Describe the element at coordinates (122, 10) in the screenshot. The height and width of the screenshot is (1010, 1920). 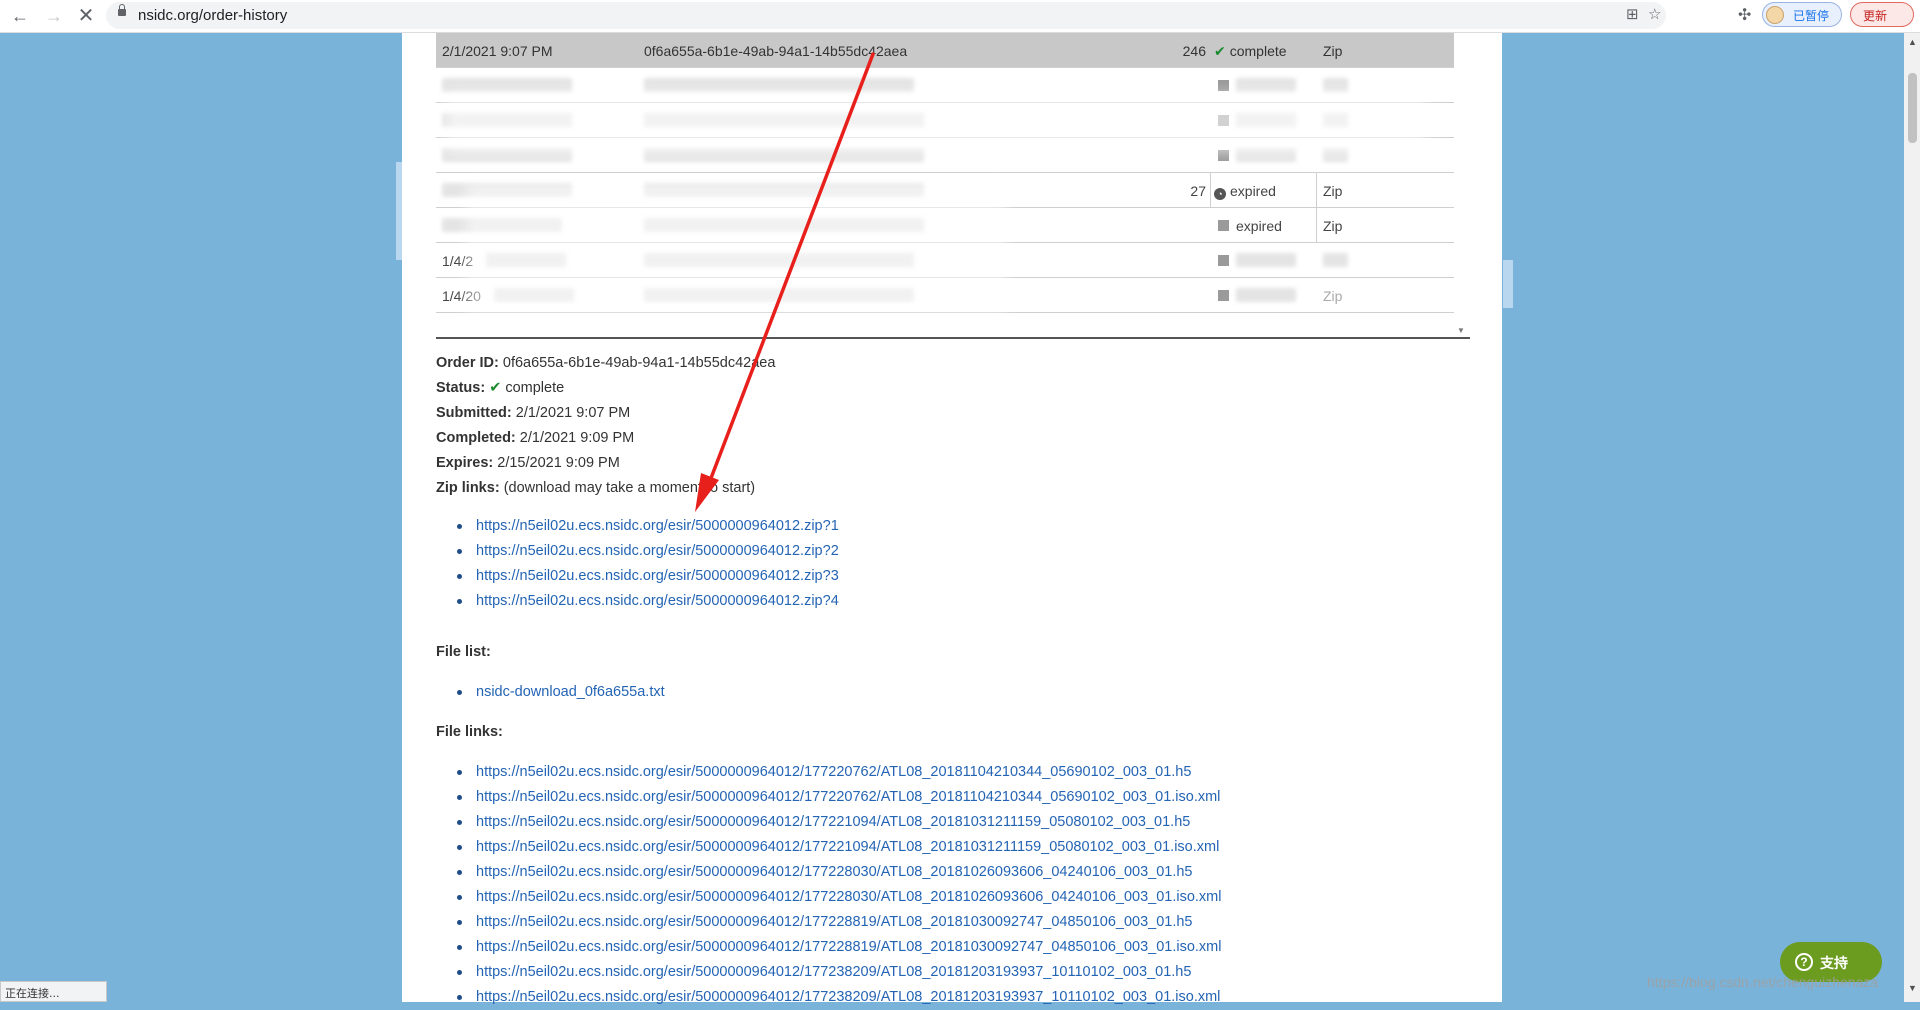
I see `lock-icon` at that location.